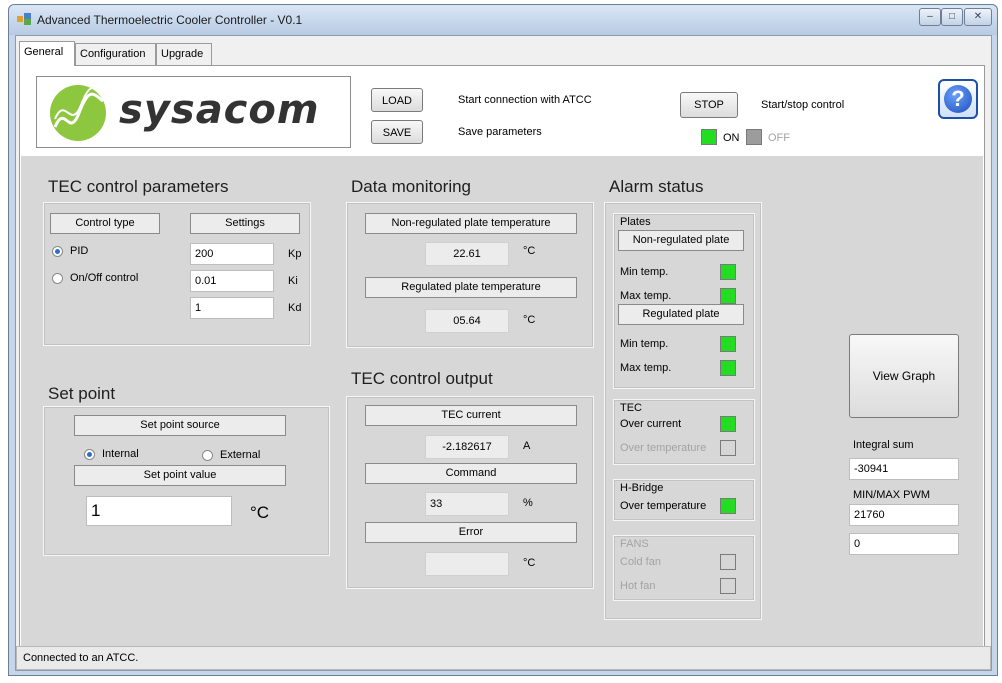  What do you see at coordinates (638, 586) in the screenshot?
I see `hot-fan-label: Hot fan` at bounding box center [638, 586].